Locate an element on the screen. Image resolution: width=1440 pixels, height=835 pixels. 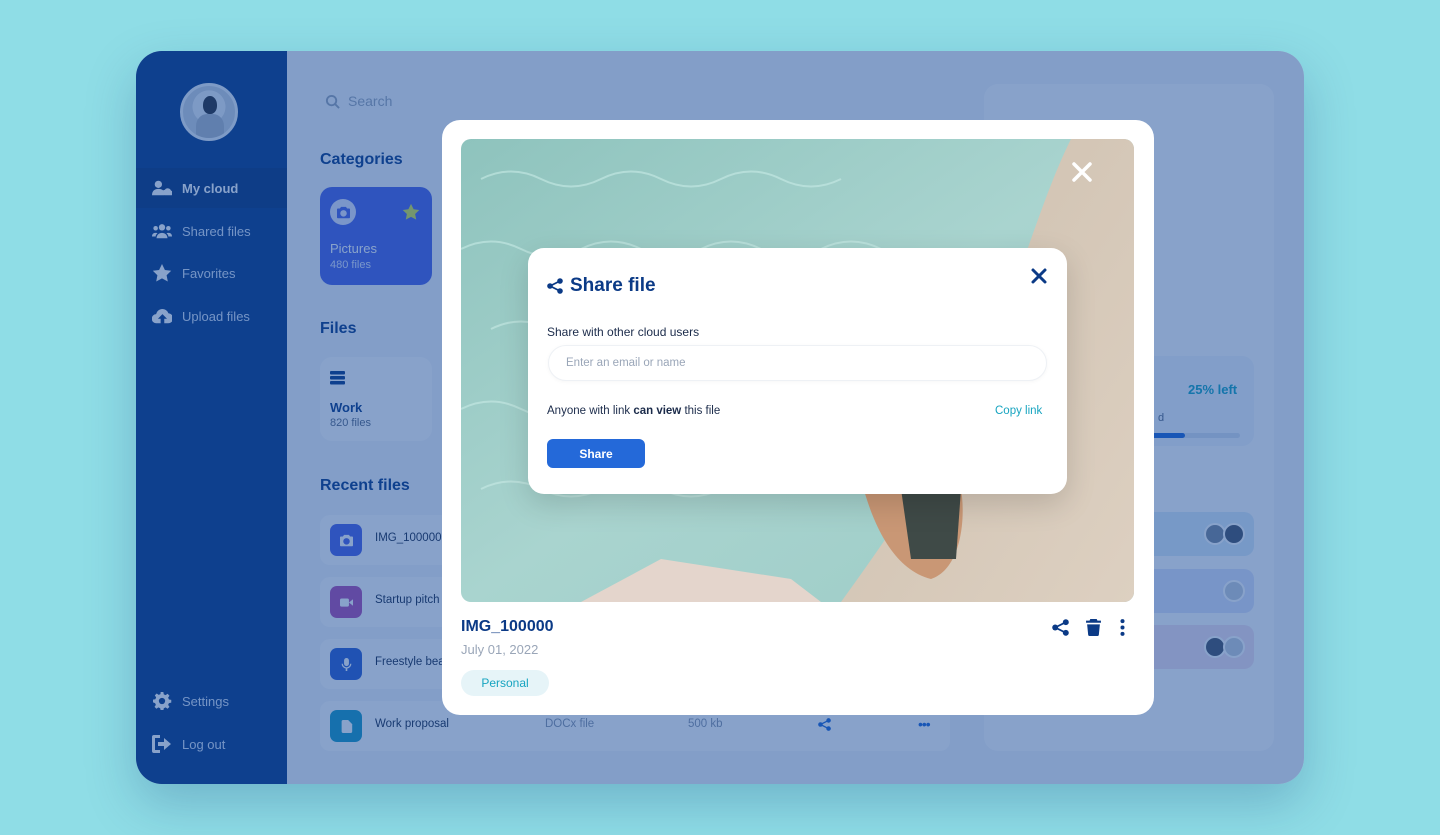
trash-icon is located at coordinates (1093, 627).